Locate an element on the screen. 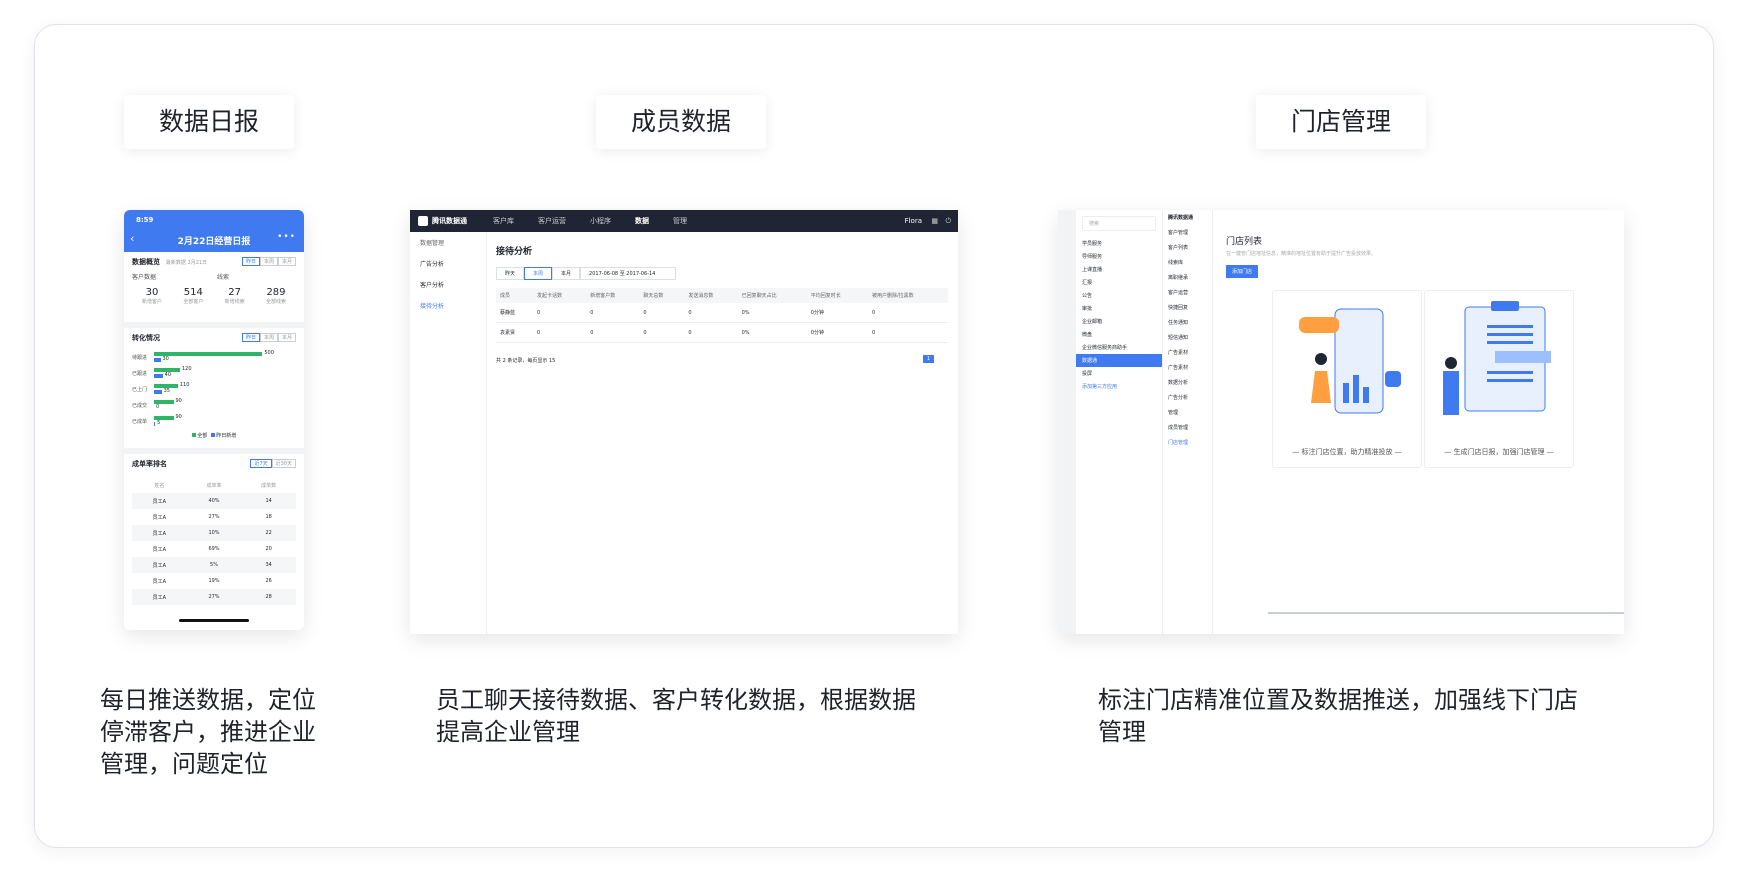 This screenshot has height=892, width=1748. seg-7days: 近7天 is located at coordinates (261, 463).